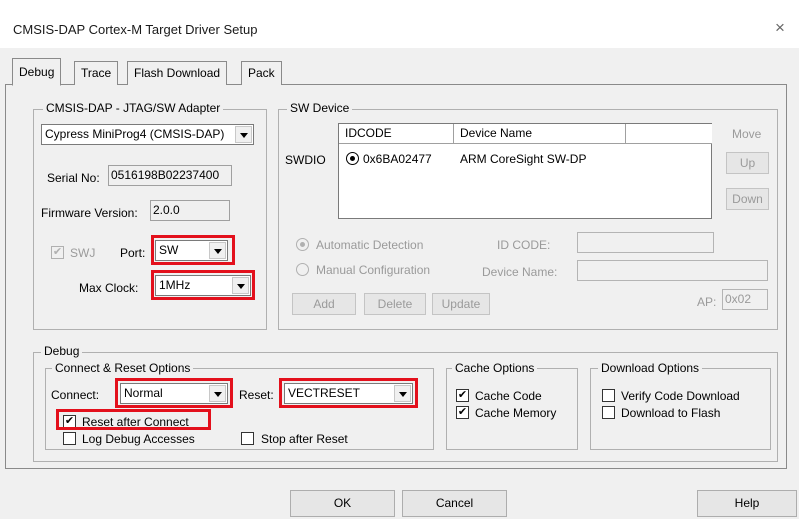  I want to click on port-label: Port:, so click(133, 253).